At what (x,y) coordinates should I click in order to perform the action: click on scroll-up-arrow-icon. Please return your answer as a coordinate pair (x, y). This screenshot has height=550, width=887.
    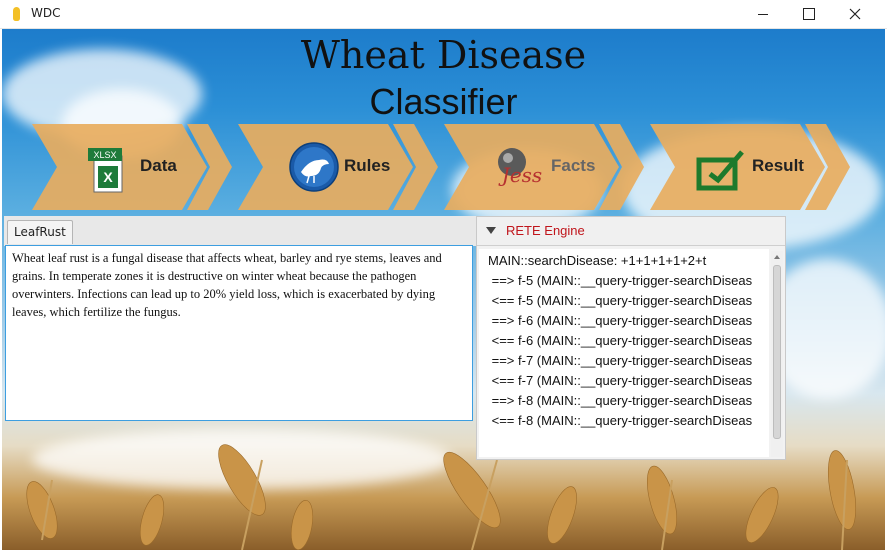
    Looking at the image, I should click on (777, 257).